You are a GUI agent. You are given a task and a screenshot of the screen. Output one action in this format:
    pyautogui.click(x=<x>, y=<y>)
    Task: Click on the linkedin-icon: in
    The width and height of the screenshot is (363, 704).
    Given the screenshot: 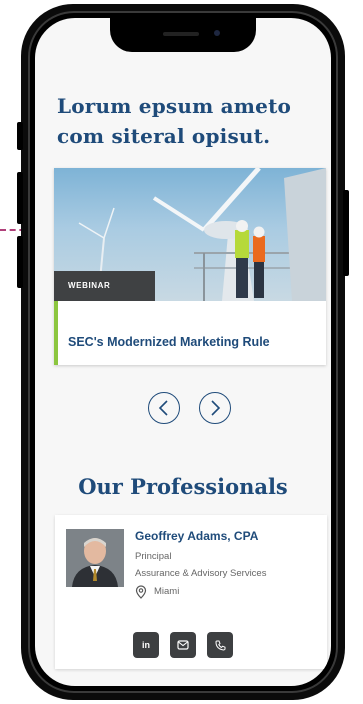 What is the action you would take?
    pyautogui.click(x=146, y=645)
    